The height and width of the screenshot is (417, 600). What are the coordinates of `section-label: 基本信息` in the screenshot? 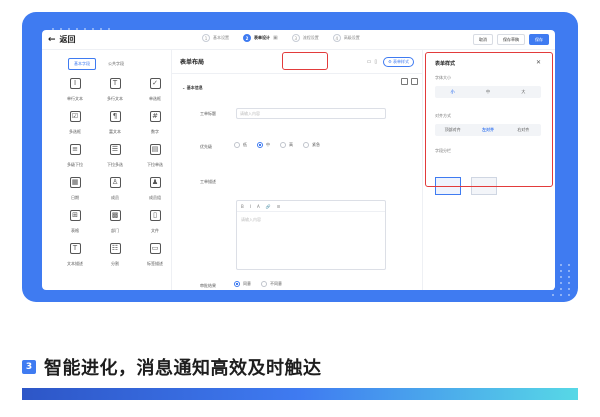 It's located at (194, 87).